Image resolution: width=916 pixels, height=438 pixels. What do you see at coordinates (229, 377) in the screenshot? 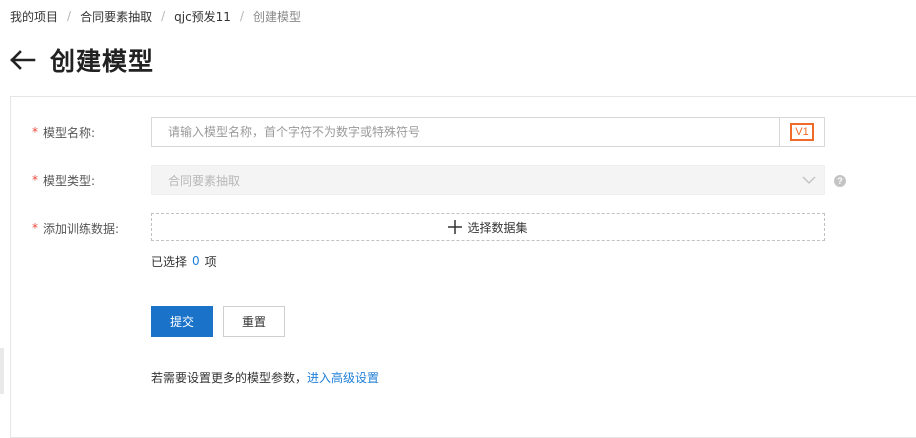
I see `advanced-hint-text: 若需要设置更多的模型参数，` at bounding box center [229, 377].